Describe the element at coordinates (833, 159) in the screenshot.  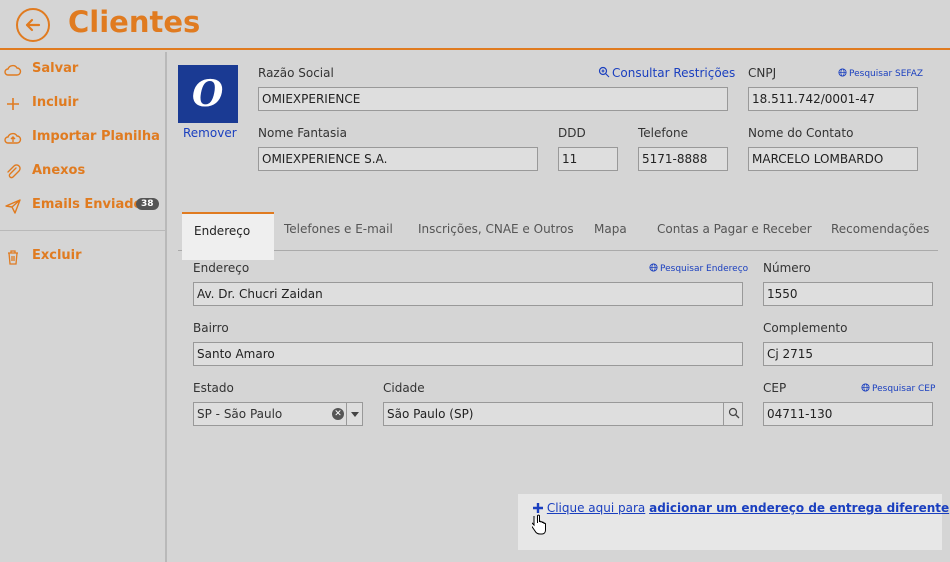
I see `contato-input: MARCELO LOMBARDO` at that location.